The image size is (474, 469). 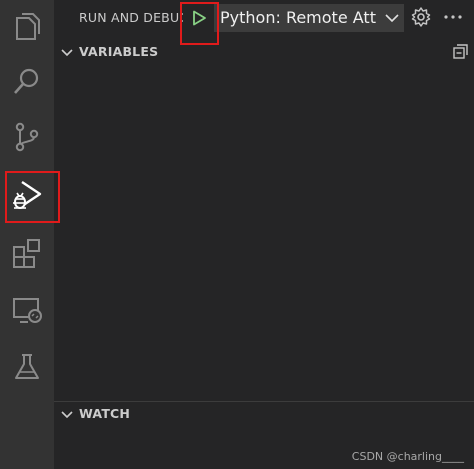 What do you see at coordinates (105, 413) in the screenshot?
I see `watch-title: WATCH` at bounding box center [105, 413].